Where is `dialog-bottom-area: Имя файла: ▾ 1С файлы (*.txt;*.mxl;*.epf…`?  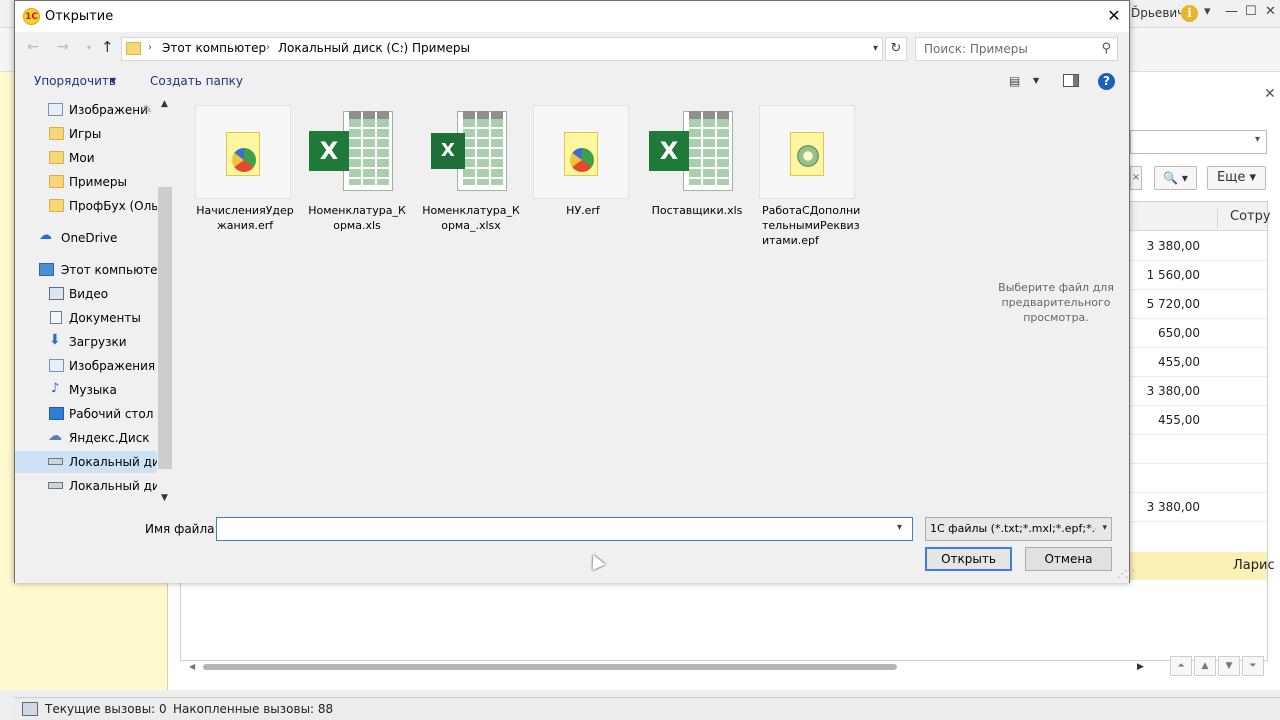 dialog-bottom-area: Имя файла: ▾ 1С файлы (*.txt;*.mxl;*.epf… is located at coordinates (575, 546).